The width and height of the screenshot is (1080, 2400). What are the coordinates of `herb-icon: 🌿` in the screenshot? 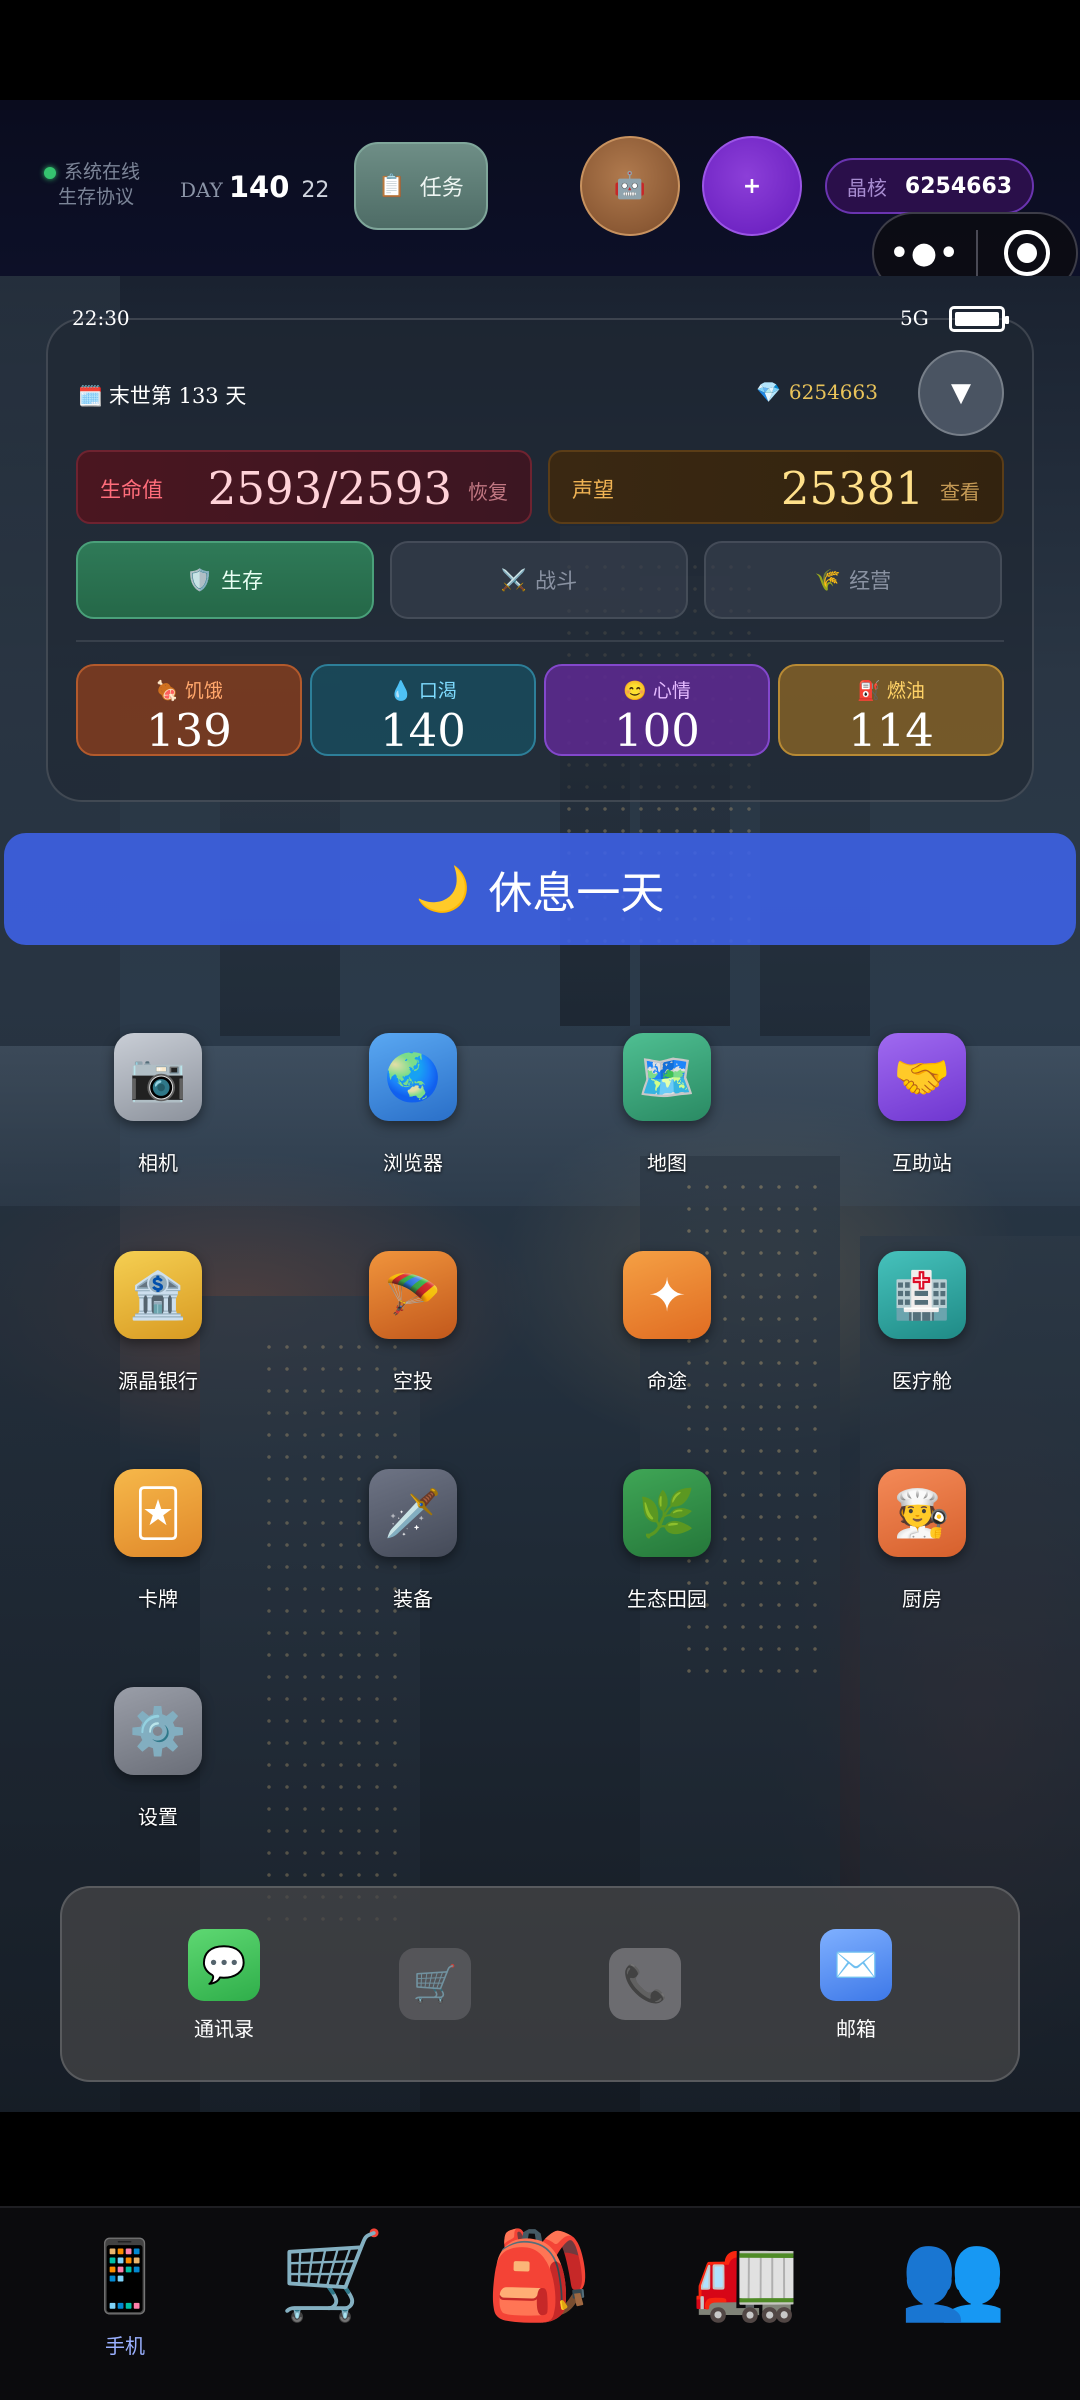 It's located at (667, 1513).